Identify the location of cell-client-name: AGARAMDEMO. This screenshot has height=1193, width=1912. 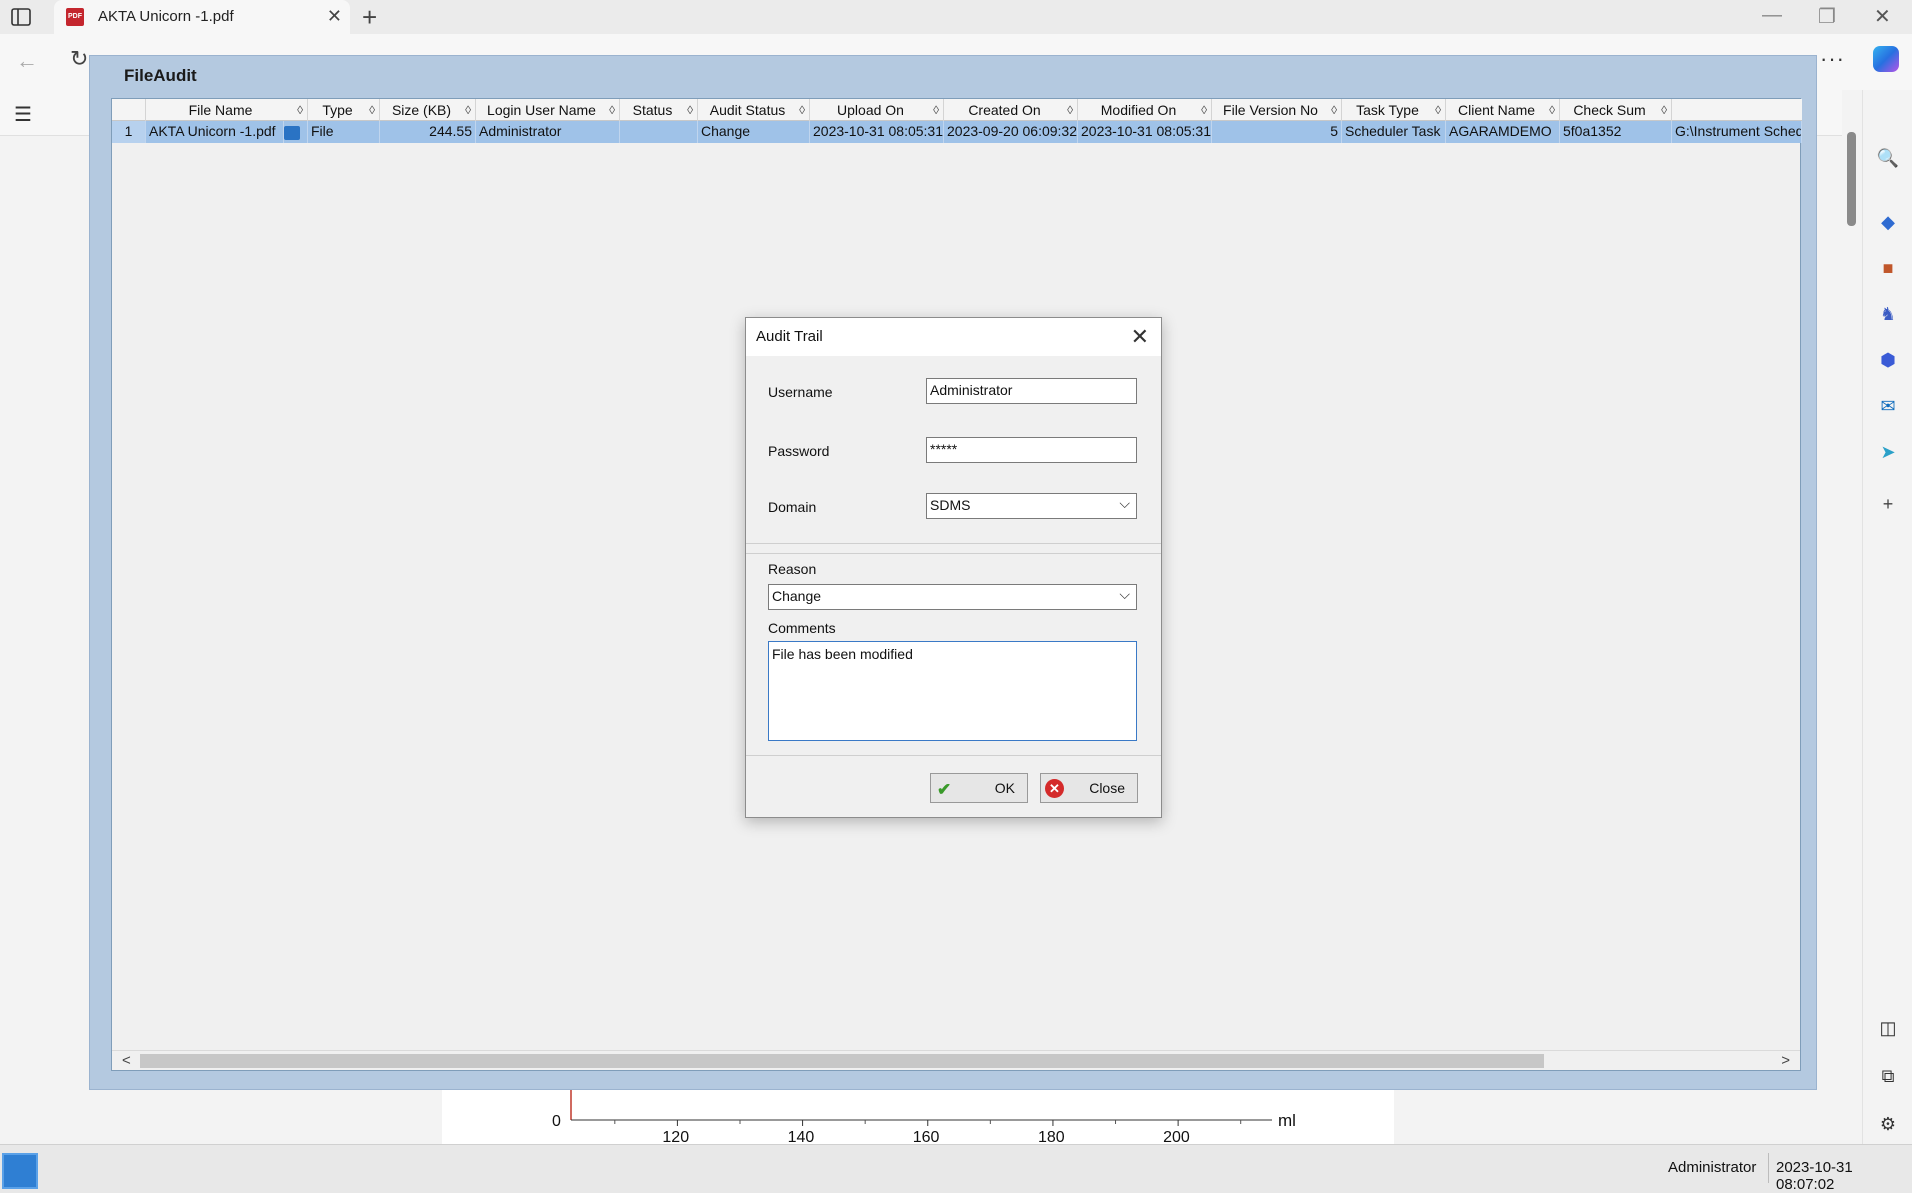
(1503, 132).